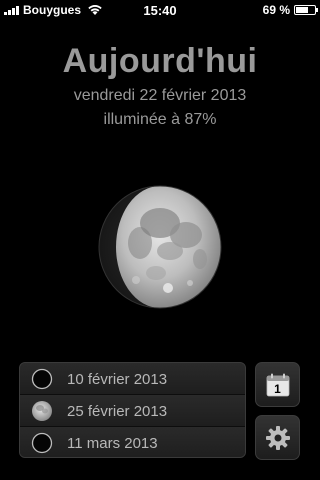 The image size is (320, 480). Describe the element at coordinates (277, 388) in the screenshot. I see `calendar-day-number: 1` at that location.